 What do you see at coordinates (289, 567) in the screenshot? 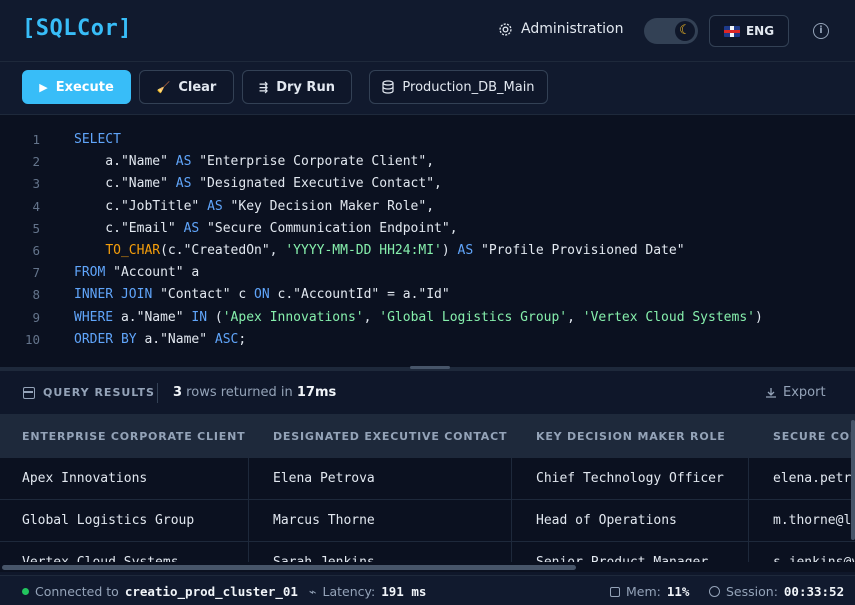
I see `scrollbar-thumb` at bounding box center [289, 567].